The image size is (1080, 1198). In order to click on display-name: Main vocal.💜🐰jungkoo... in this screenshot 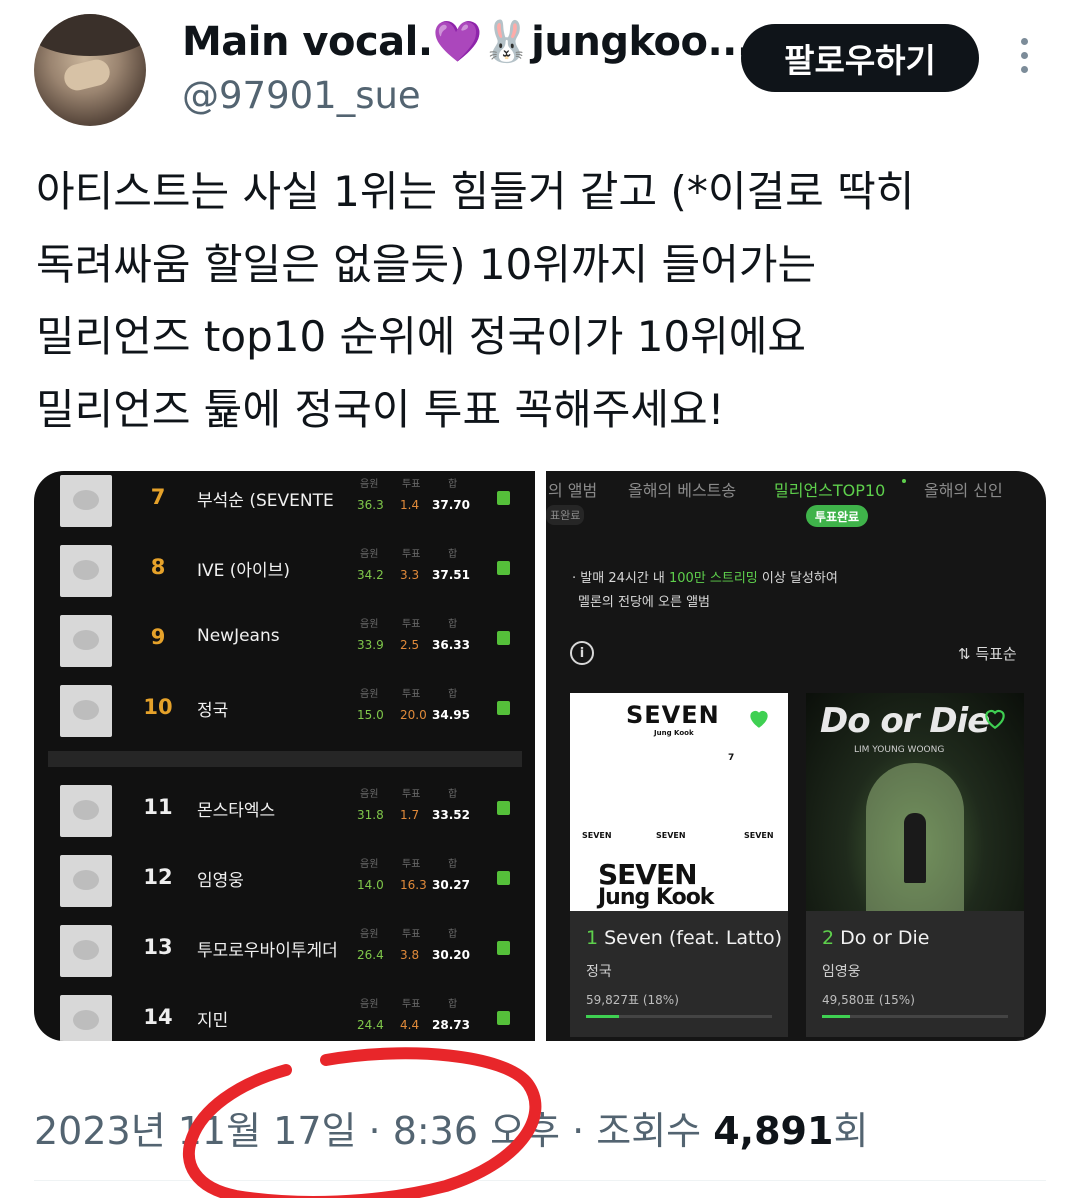, I will do `click(467, 41)`.